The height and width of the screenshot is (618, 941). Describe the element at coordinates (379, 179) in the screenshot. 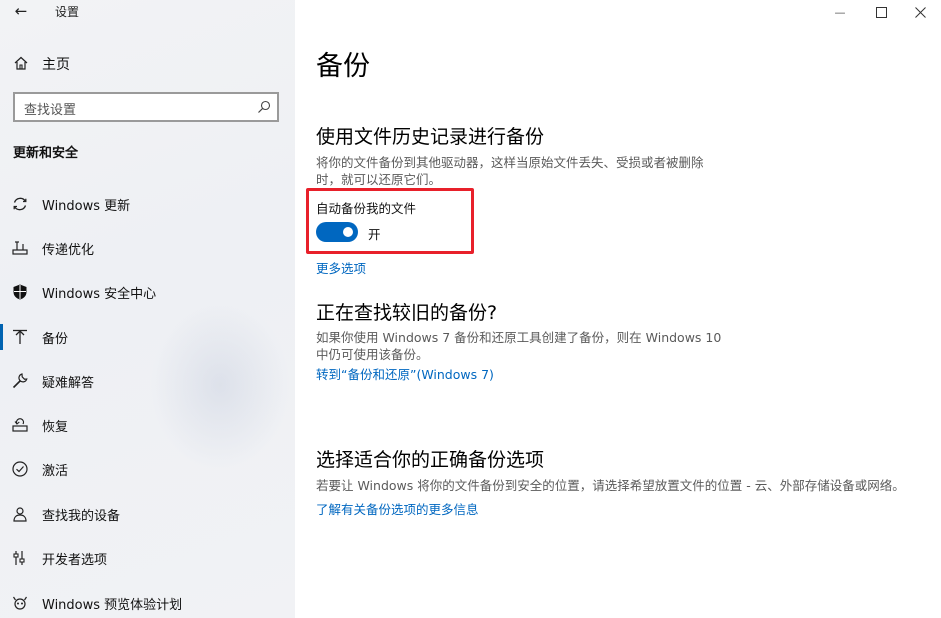

I see `file-history-description-line2: 时，就可以还原它们。` at that location.